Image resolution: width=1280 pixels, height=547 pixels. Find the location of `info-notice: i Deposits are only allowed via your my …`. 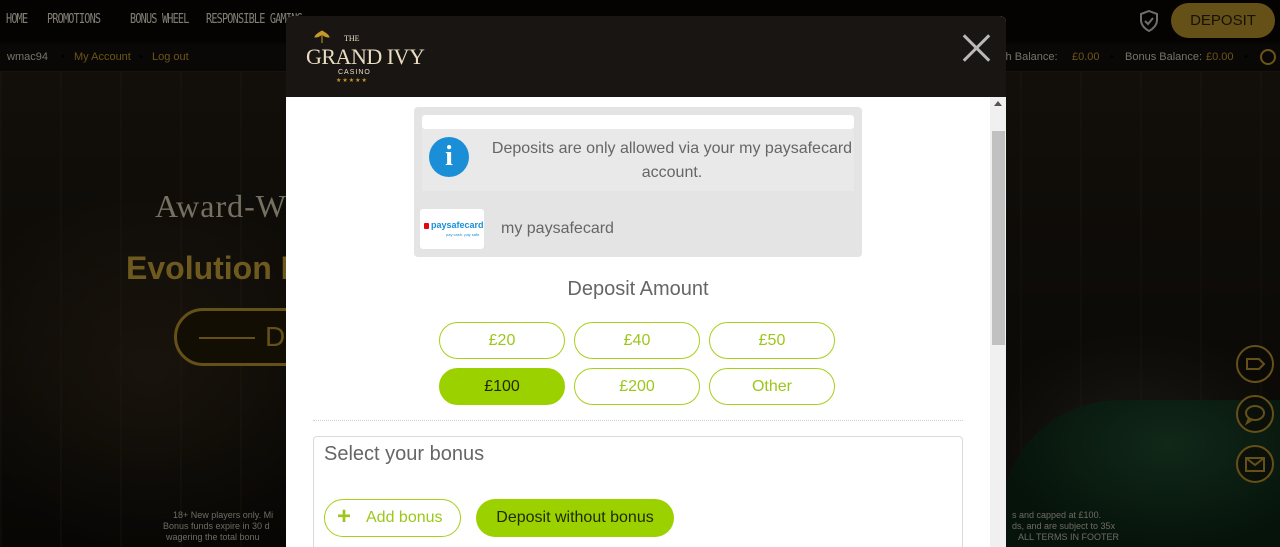

info-notice: i Deposits are only allowed via your my … is located at coordinates (638, 160).